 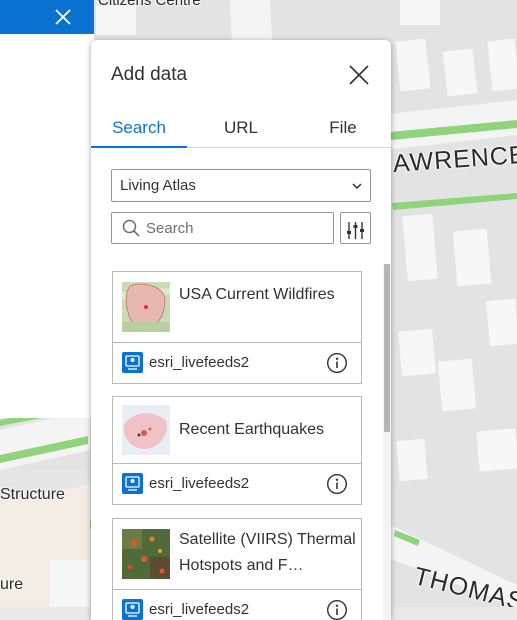 What do you see at coordinates (146, 430) in the screenshot?
I see `earthquake-map-thumbnail` at bounding box center [146, 430].